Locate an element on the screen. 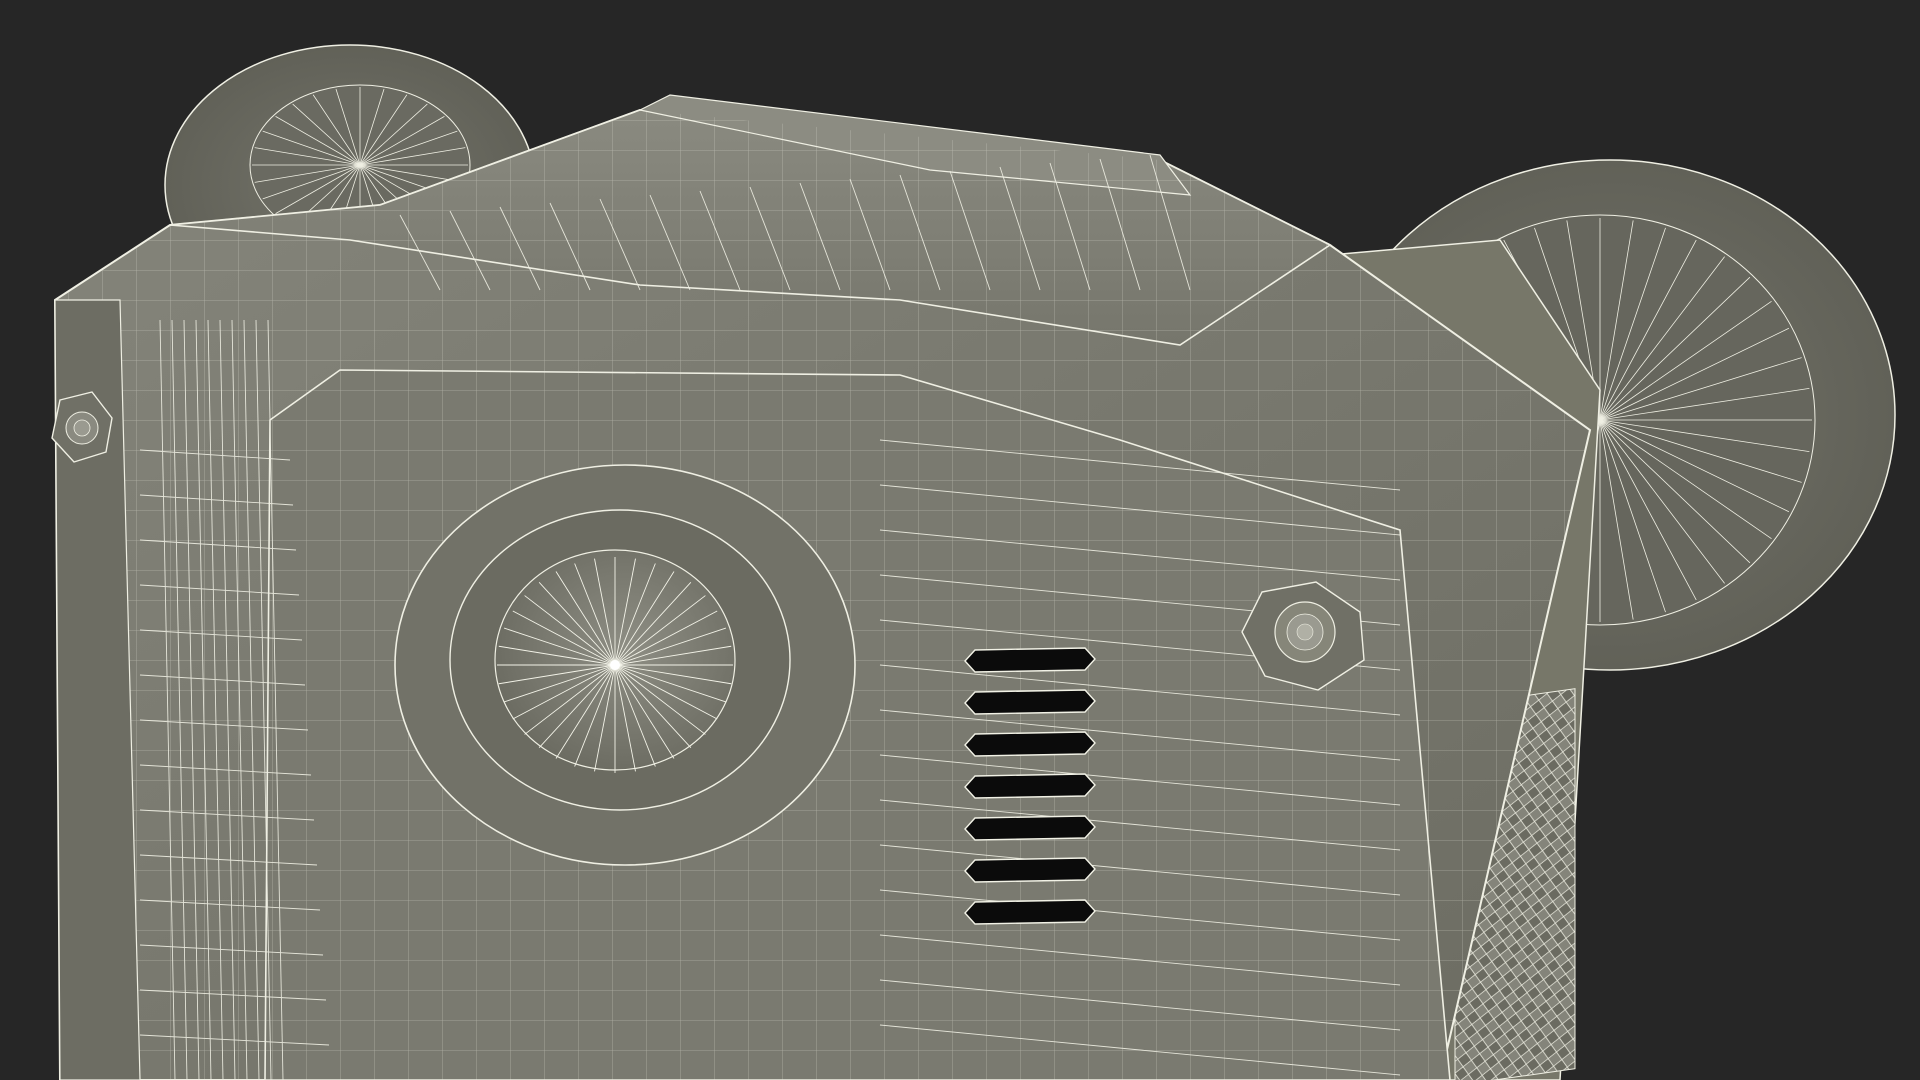  fan-hub is located at coordinates (615, 665).